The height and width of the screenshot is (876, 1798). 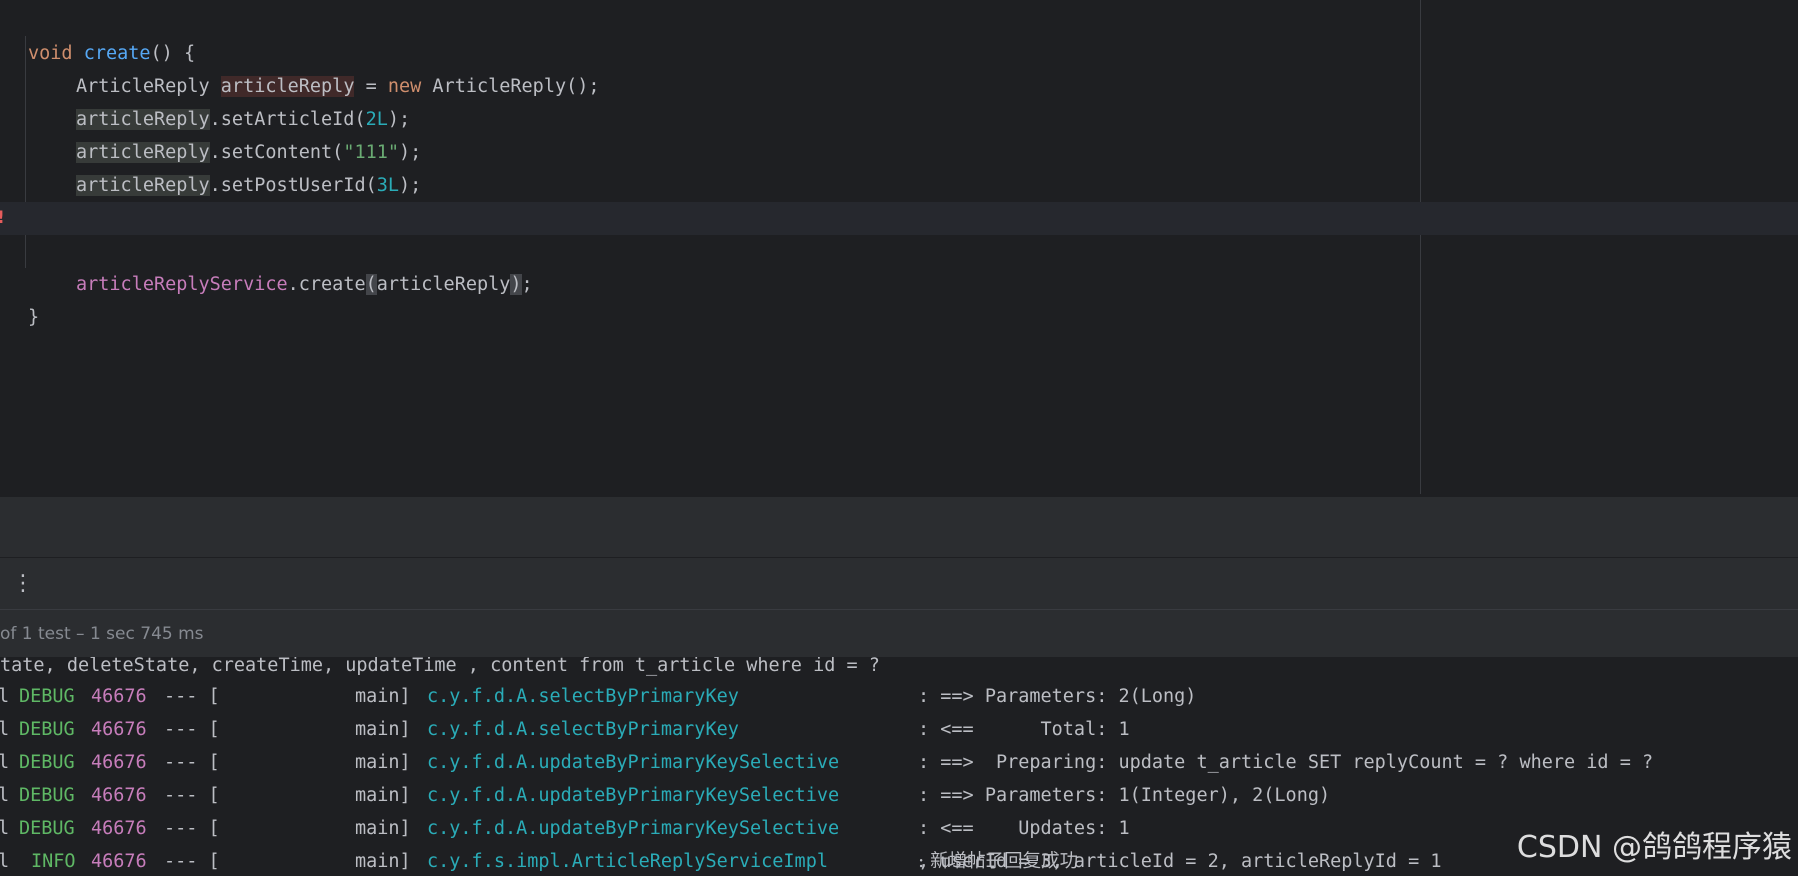 I want to click on log-logger-link: c.y.f.s.impl.ArticleReplyServiceImpl, so click(x=627, y=860).